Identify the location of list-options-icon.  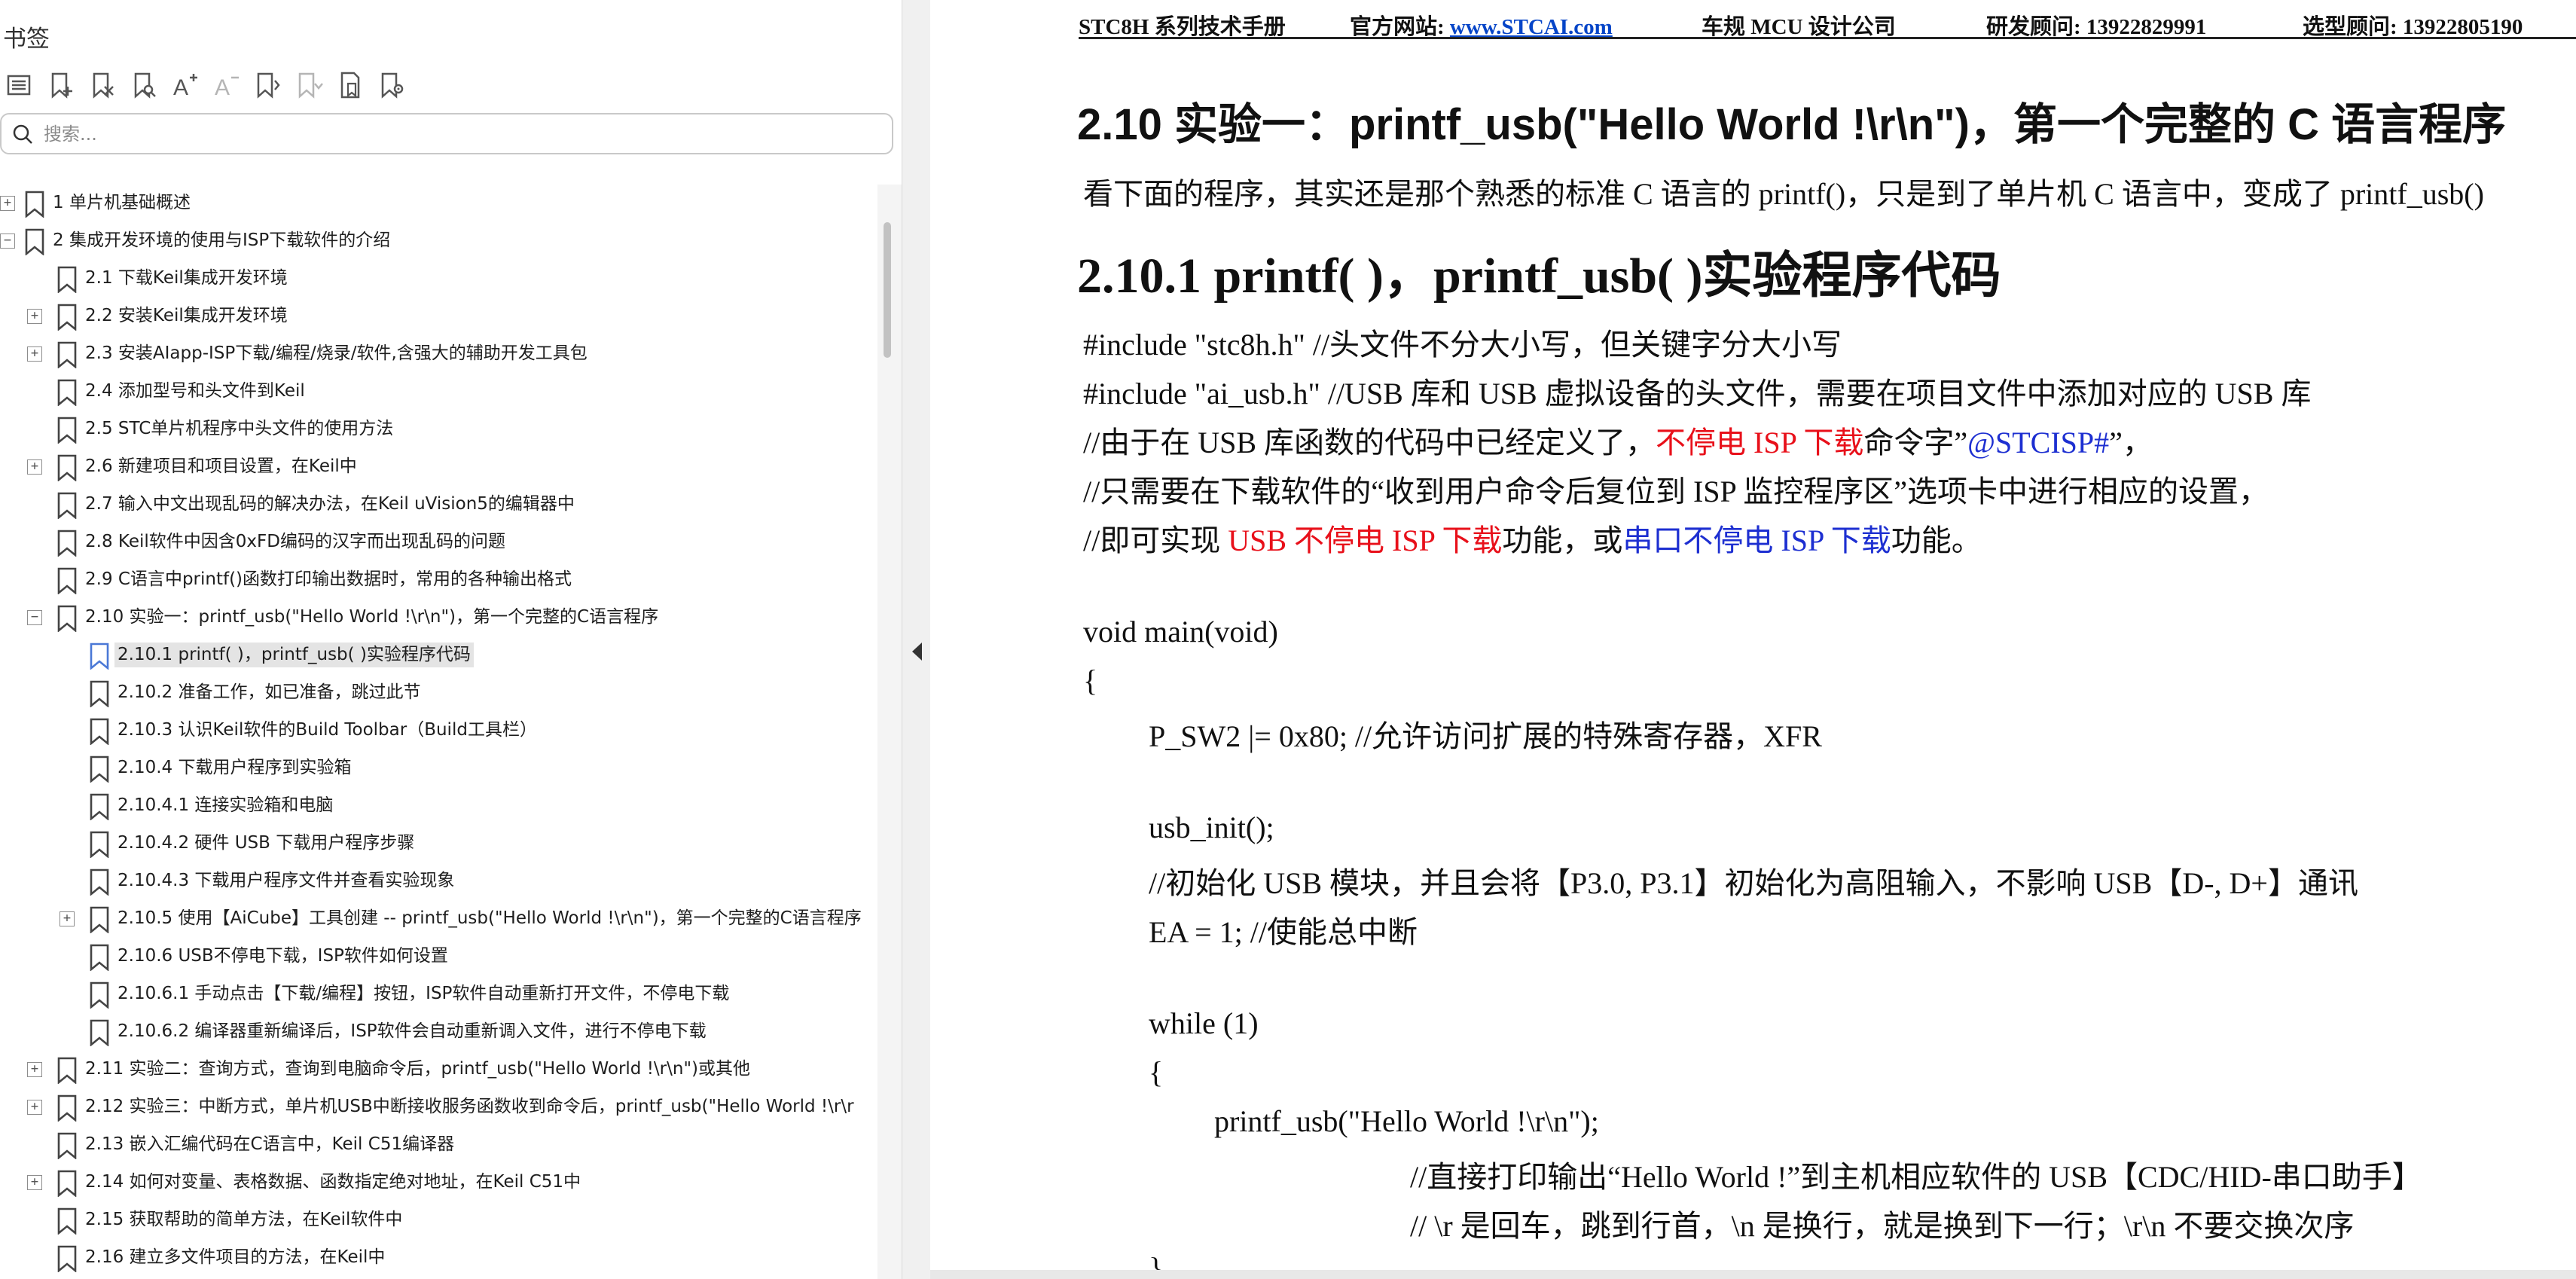
(19, 85).